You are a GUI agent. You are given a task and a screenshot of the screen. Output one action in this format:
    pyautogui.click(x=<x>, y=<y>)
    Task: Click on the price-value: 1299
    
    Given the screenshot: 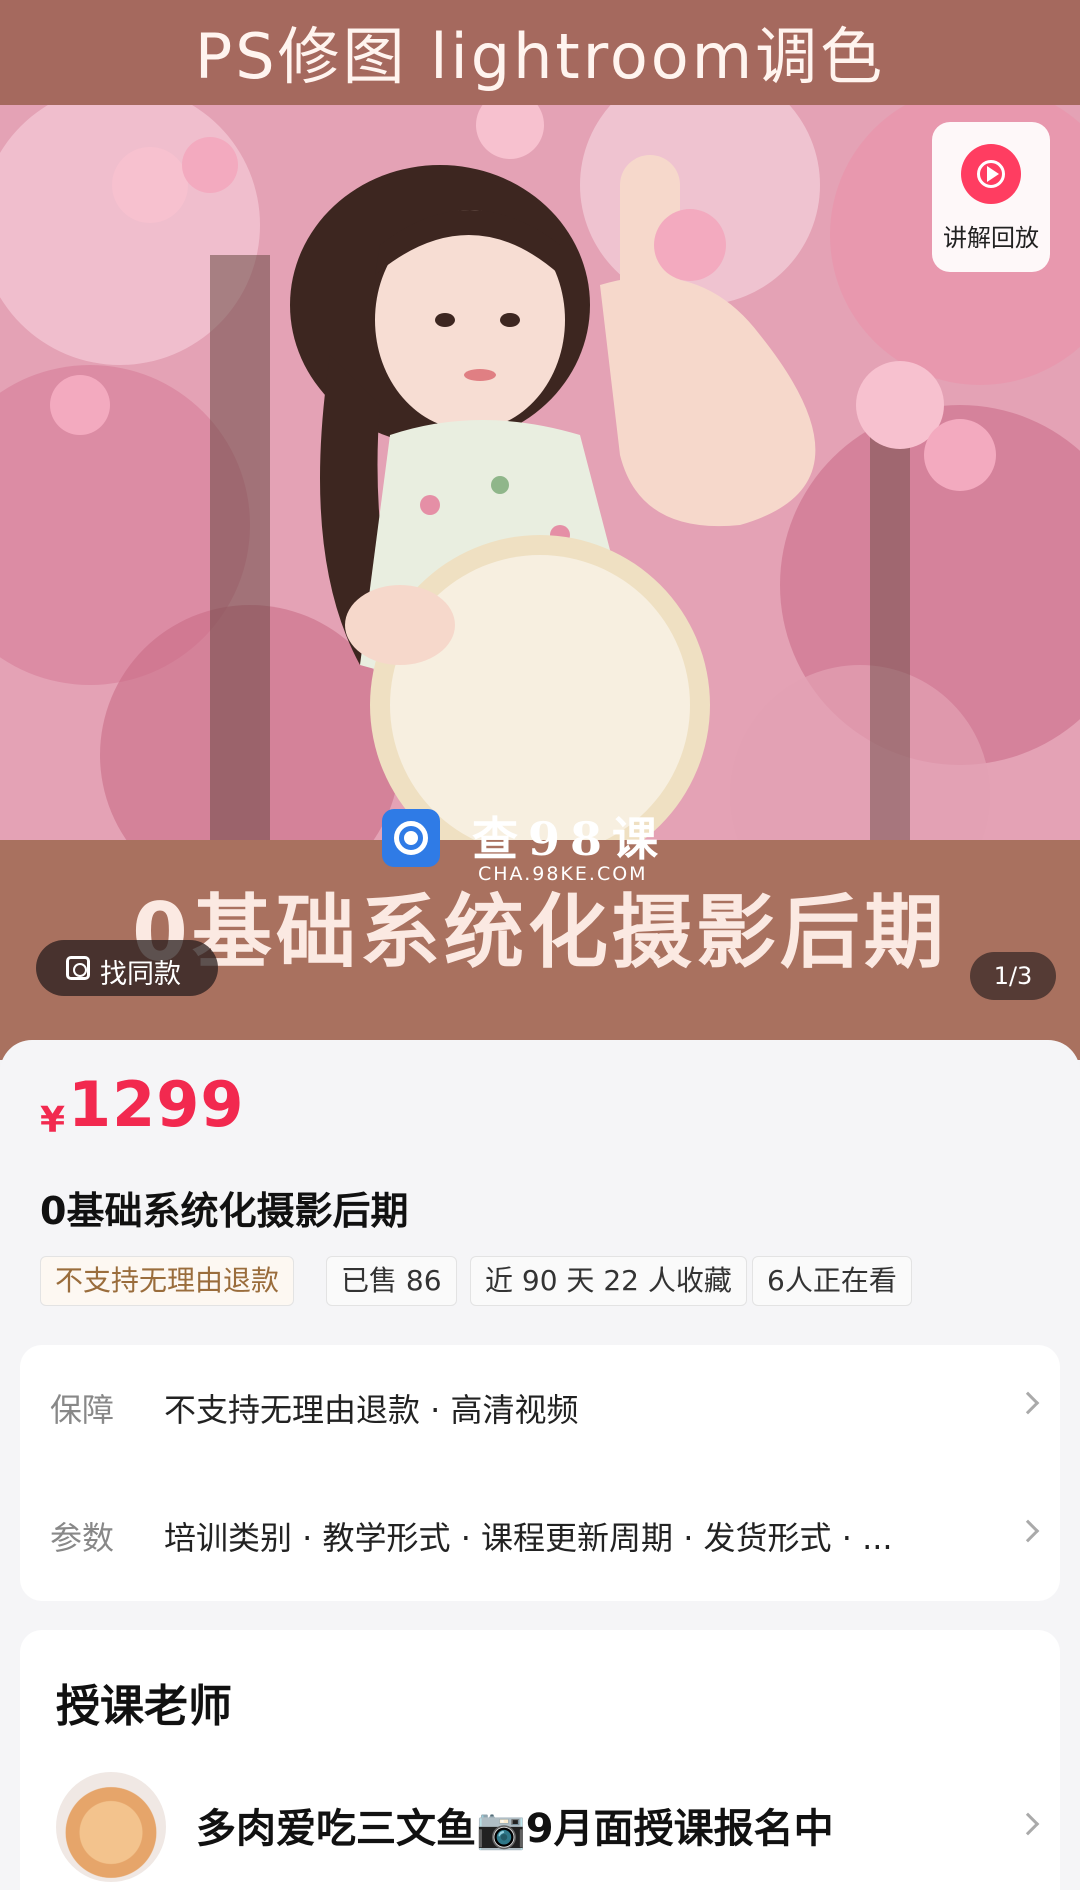 What is the action you would take?
    pyautogui.click(x=156, y=1104)
    